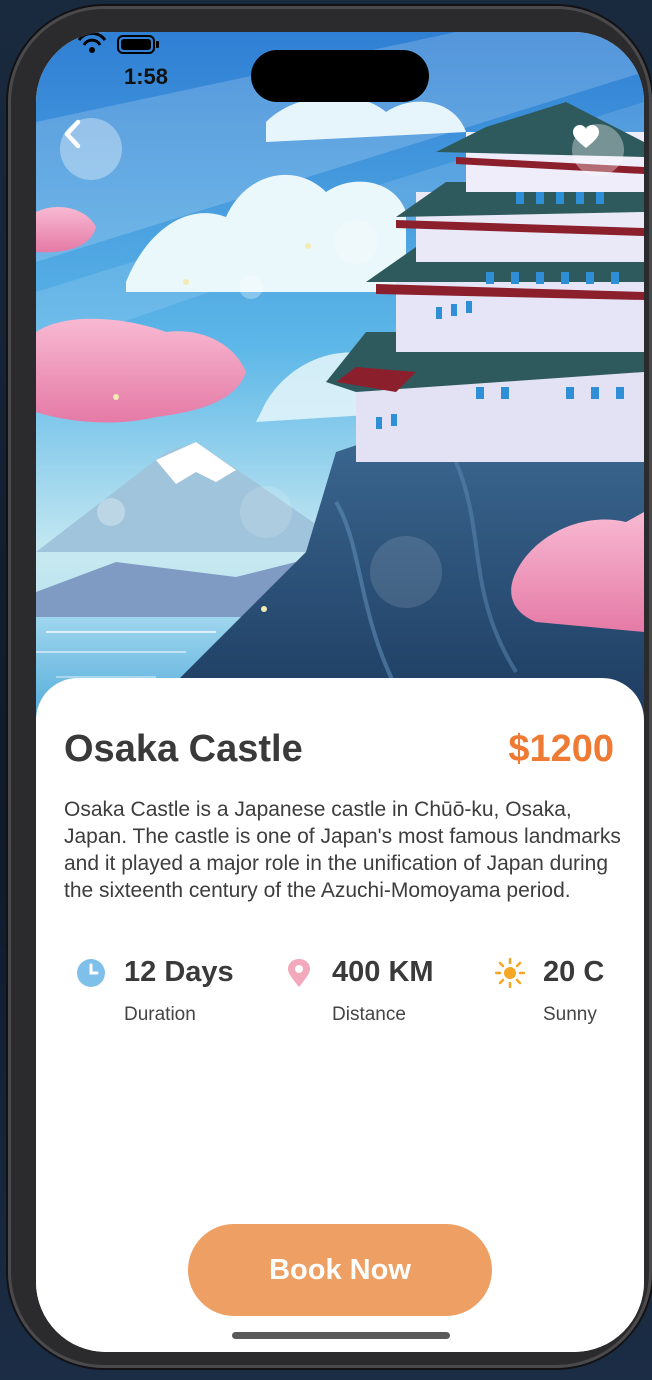 This screenshot has width=652, height=1380. Describe the element at coordinates (598, 150) in the screenshot. I see `favorite-button` at that location.